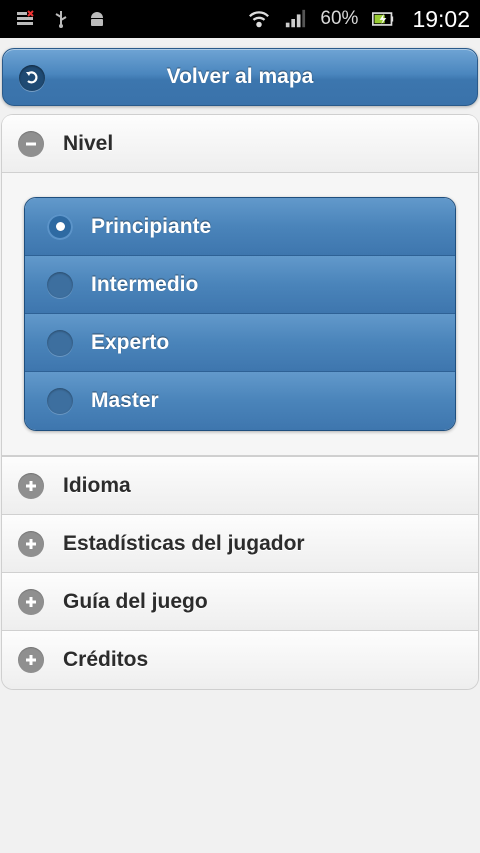 The image size is (480, 853). I want to click on clock: 19:02, so click(441, 18).